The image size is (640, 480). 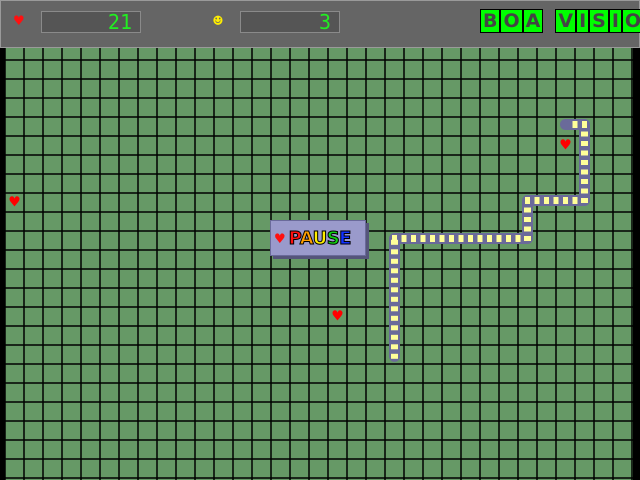 What do you see at coordinates (333, 238) in the screenshot?
I see `pause-letter: S` at bounding box center [333, 238].